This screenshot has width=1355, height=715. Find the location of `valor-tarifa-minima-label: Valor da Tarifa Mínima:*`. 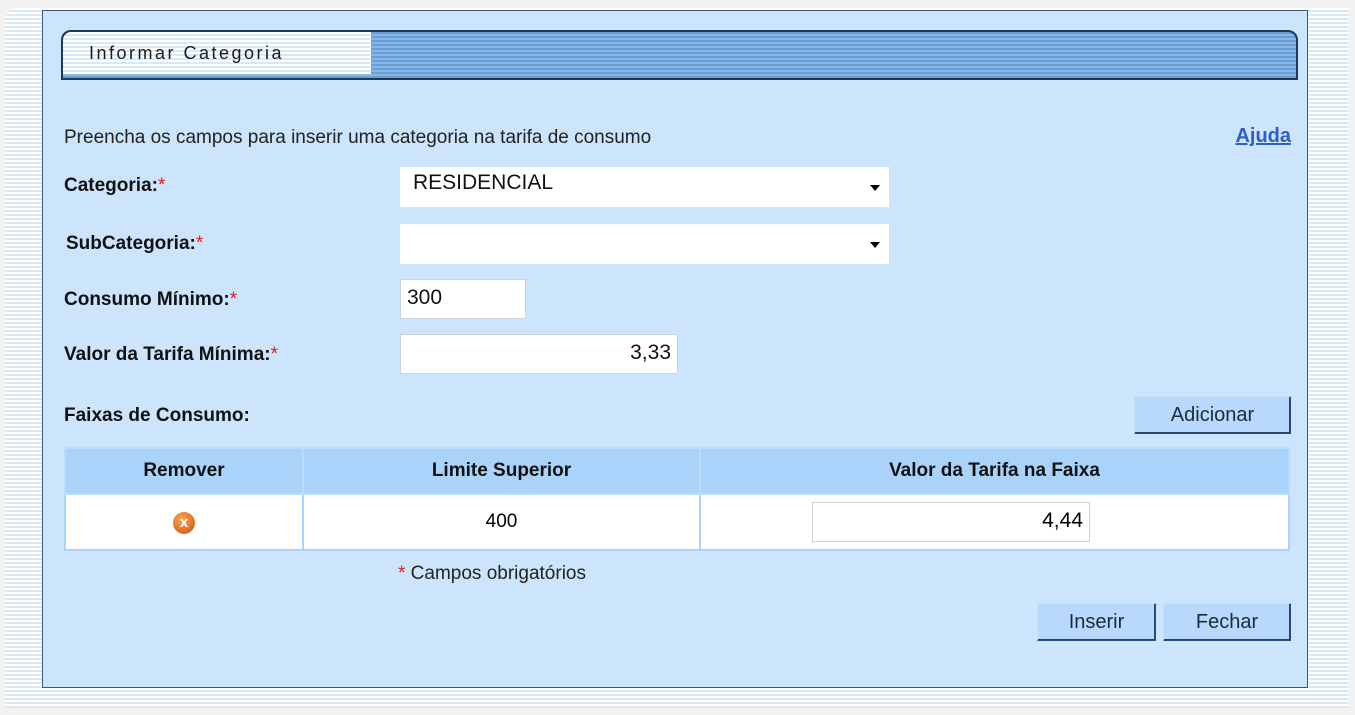

valor-tarifa-minima-label: Valor da Tarifa Mínima:* is located at coordinates (171, 355).